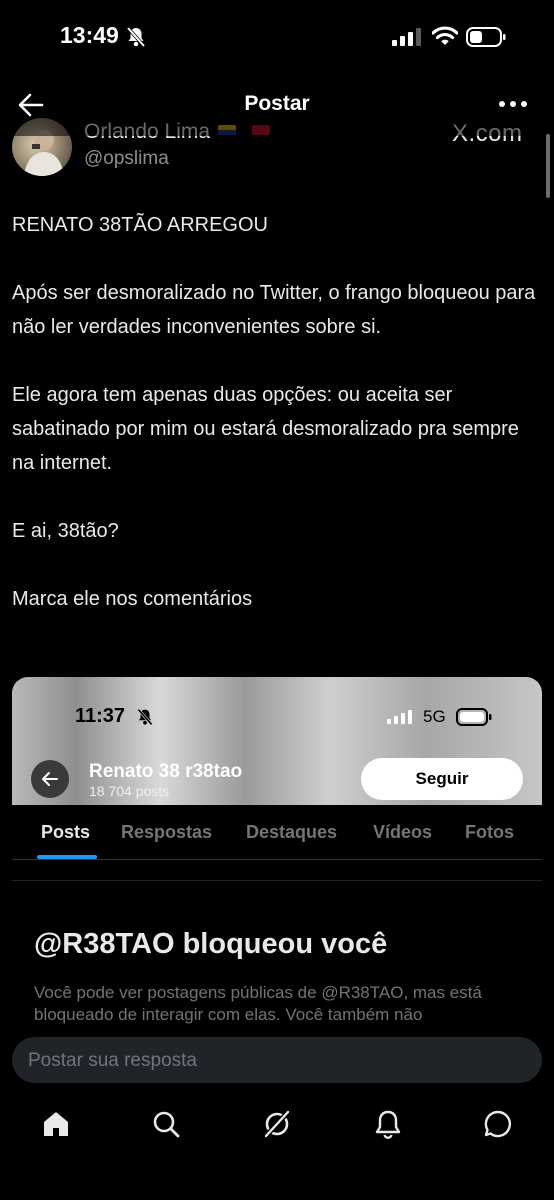  Describe the element at coordinates (129, 791) in the screenshot. I see `screenshot-post-count: 18 704 posts` at that location.